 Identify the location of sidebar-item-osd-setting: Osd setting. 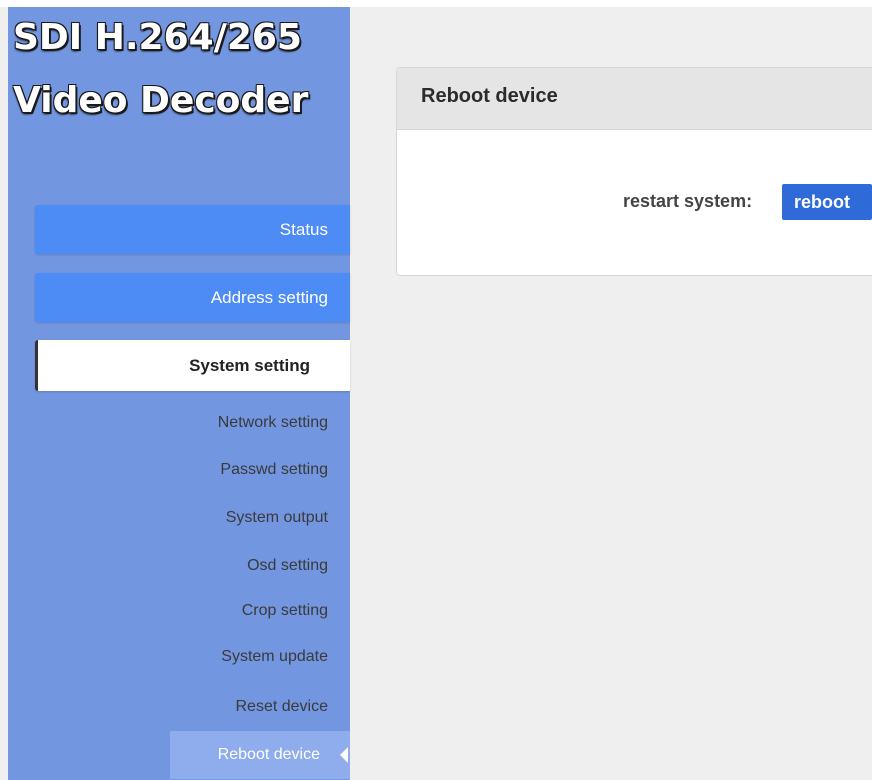
(192, 566).